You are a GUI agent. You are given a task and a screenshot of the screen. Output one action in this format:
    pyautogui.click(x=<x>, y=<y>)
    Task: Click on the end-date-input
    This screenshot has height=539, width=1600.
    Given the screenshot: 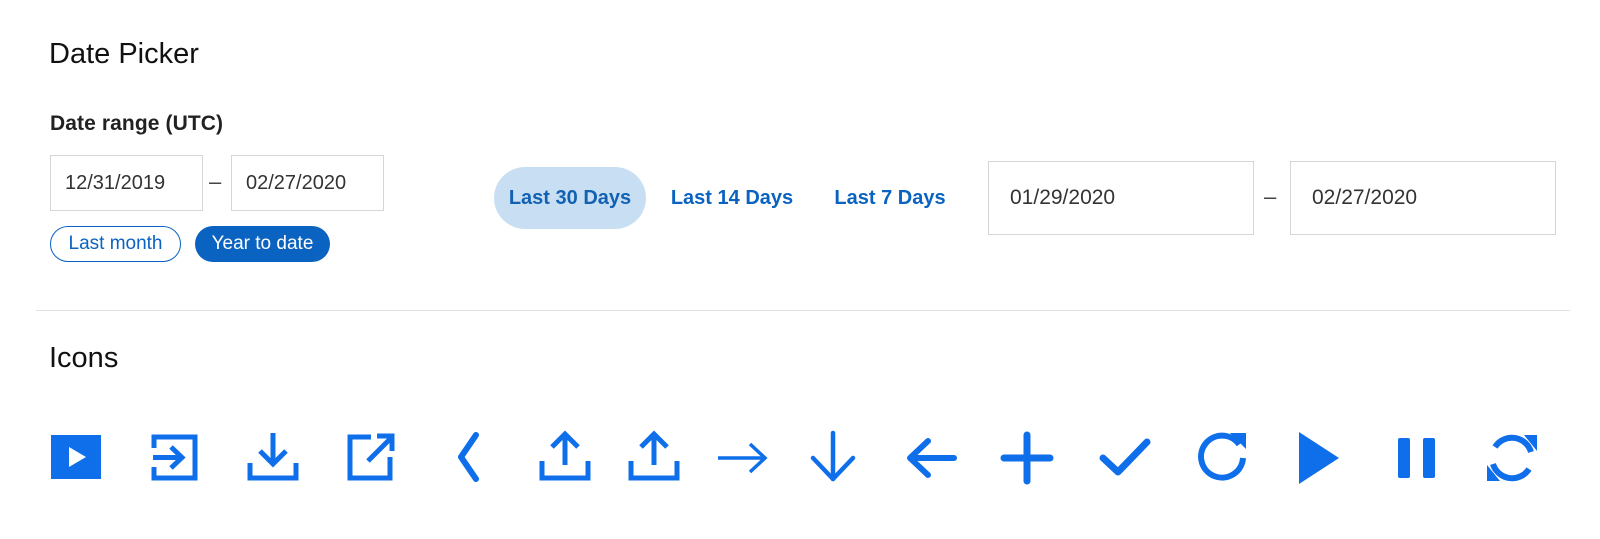 What is the action you would take?
    pyautogui.click(x=307, y=183)
    